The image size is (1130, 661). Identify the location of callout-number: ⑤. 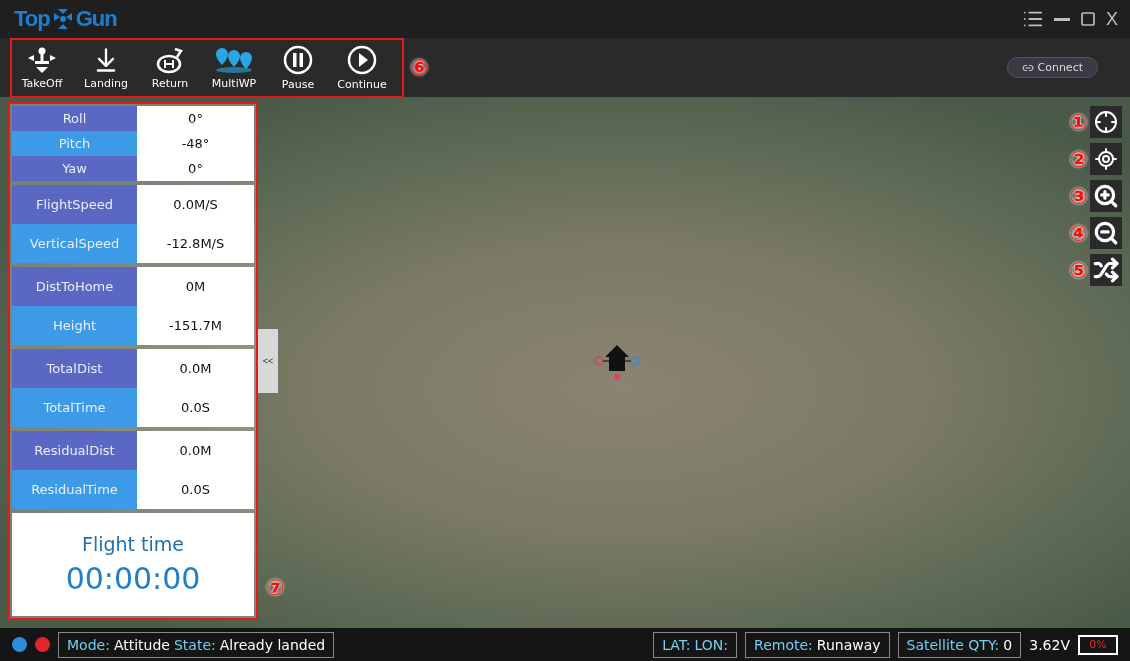
(1078, 270).